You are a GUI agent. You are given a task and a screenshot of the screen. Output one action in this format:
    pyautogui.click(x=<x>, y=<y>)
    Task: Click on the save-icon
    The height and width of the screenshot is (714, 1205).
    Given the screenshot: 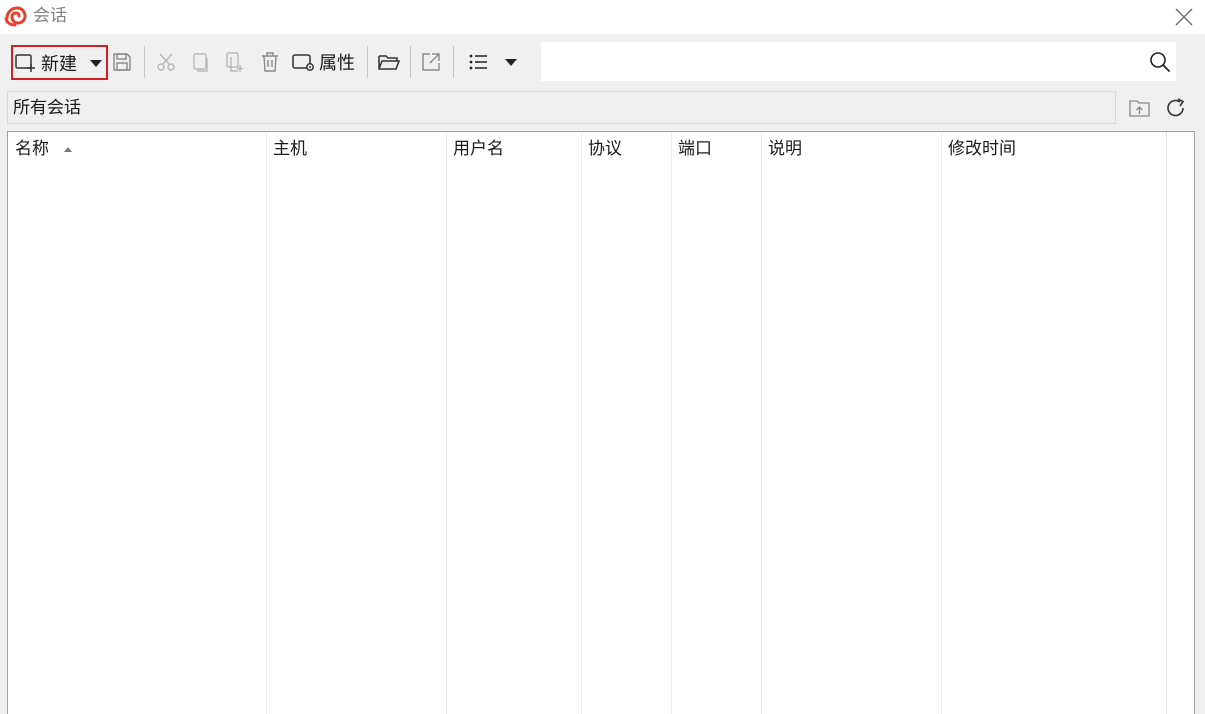 What is the action you would take?
    pyautogui.click(x=122, y=62)
    